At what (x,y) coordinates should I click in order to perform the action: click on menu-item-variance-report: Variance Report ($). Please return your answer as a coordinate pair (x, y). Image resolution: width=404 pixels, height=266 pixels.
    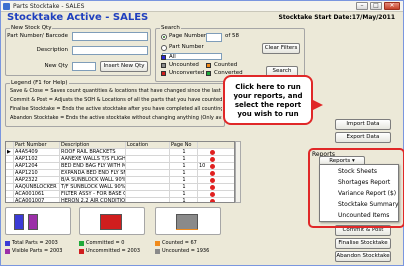
    Looking at the image, I should click on (367, 193).